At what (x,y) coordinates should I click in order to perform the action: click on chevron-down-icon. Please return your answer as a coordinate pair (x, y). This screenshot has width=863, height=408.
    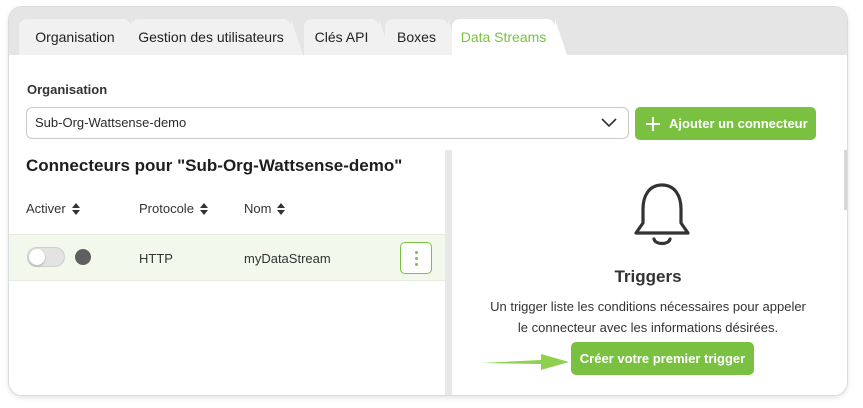
    Looking at the image, I should click on (609, 123).